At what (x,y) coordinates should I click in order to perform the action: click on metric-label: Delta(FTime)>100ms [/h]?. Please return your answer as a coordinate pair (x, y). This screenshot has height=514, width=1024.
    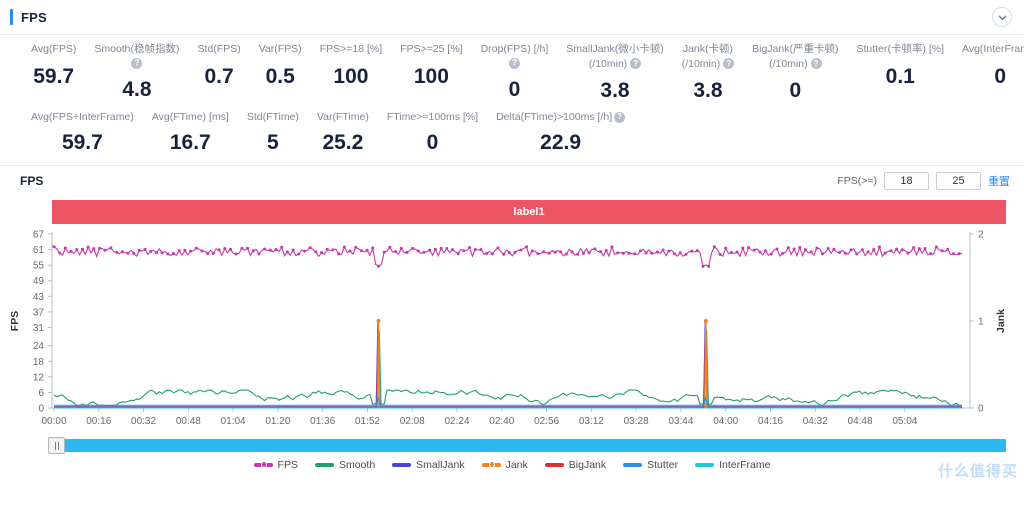
    Looking at the image, I should click on (561, 117).